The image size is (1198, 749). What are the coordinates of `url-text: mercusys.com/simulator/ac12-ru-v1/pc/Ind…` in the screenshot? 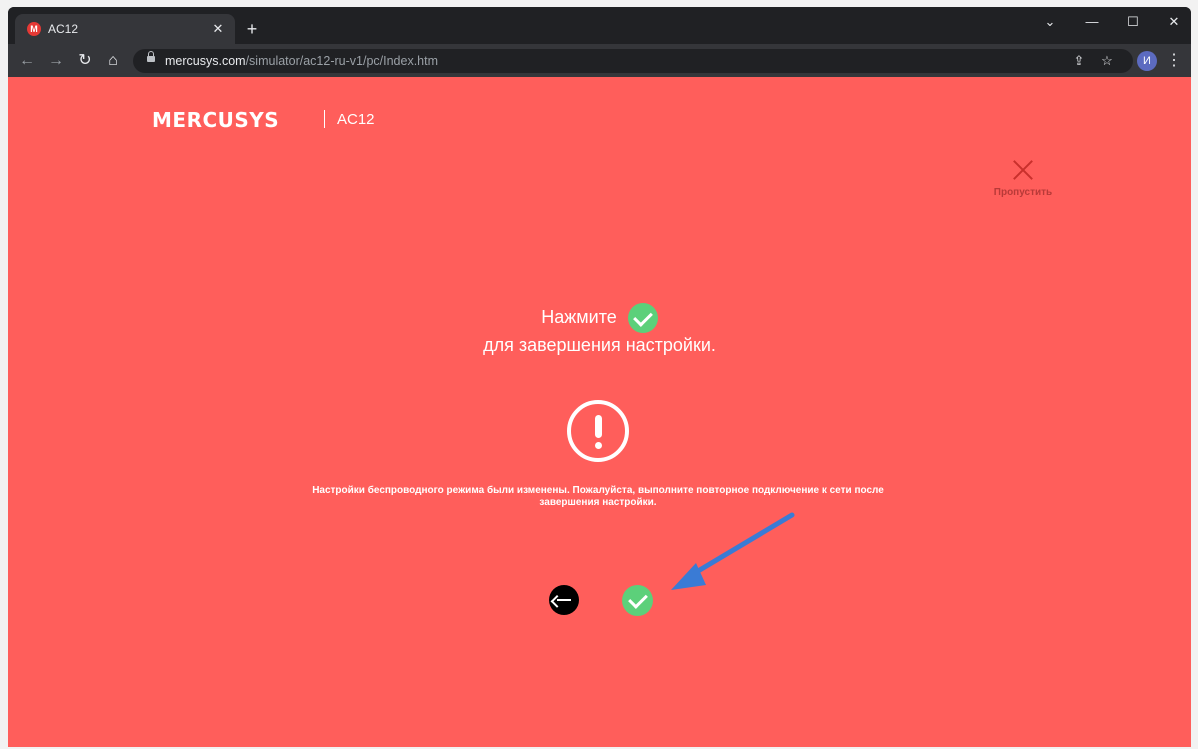 It's located at (301, 61).